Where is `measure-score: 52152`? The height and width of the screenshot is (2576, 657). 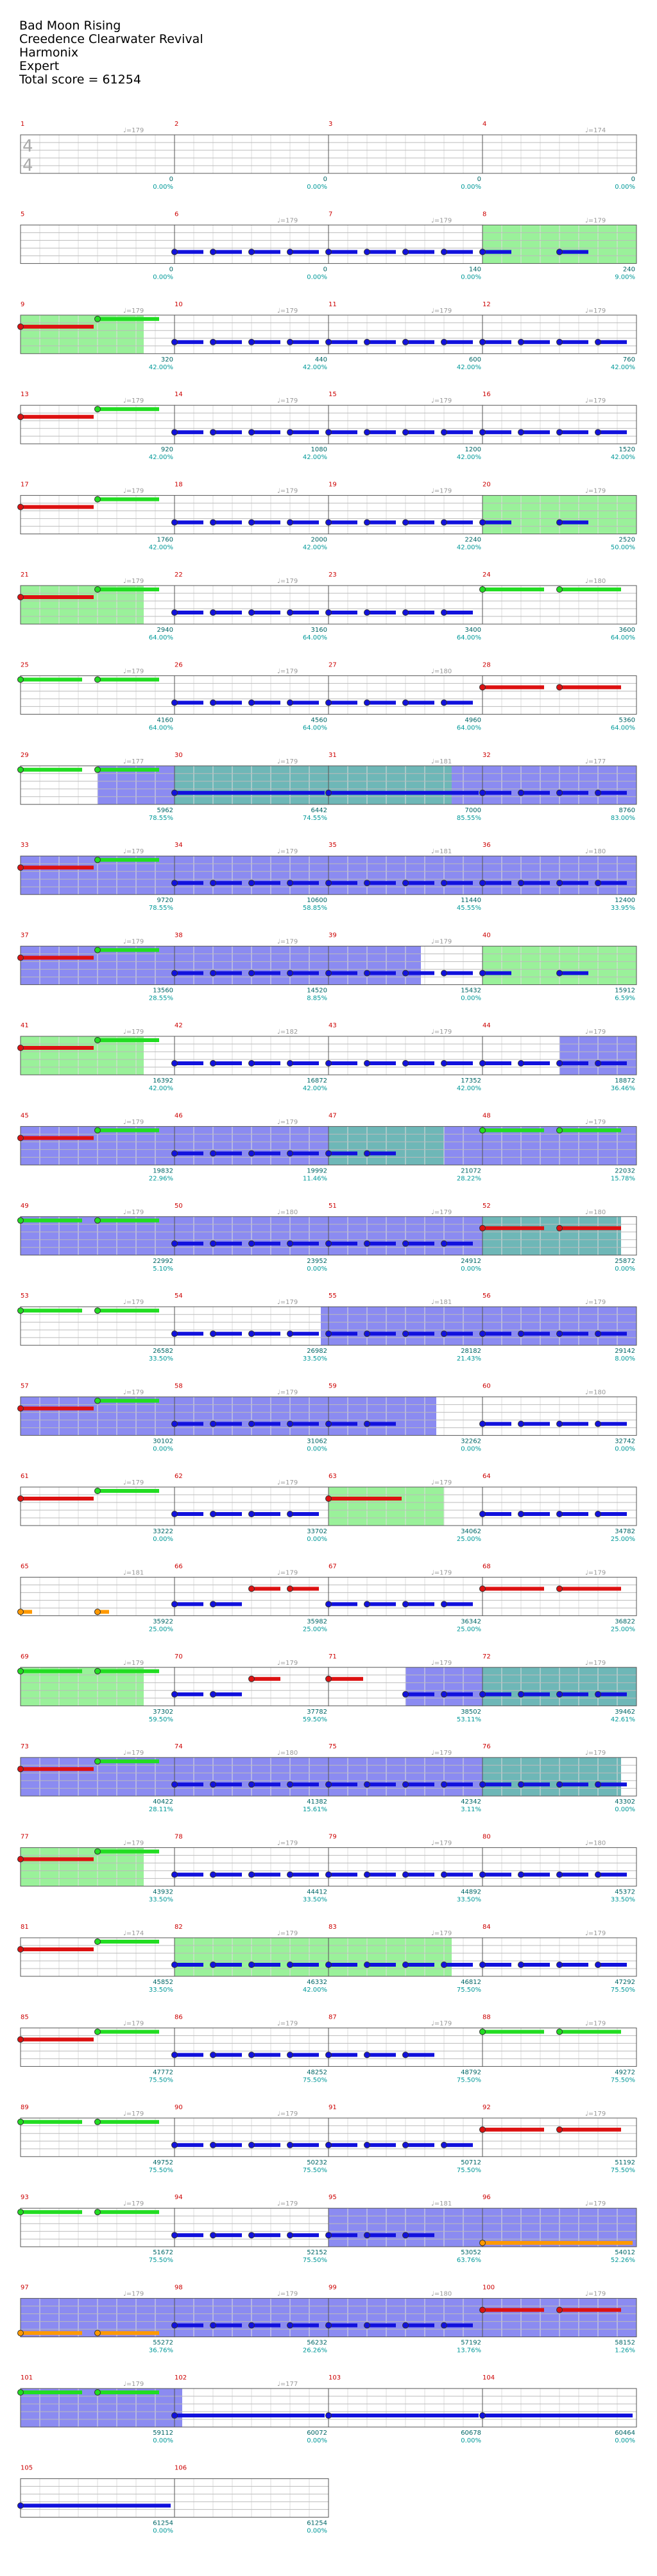
measure-score: 52152 is located at coordinates (317, 2252).